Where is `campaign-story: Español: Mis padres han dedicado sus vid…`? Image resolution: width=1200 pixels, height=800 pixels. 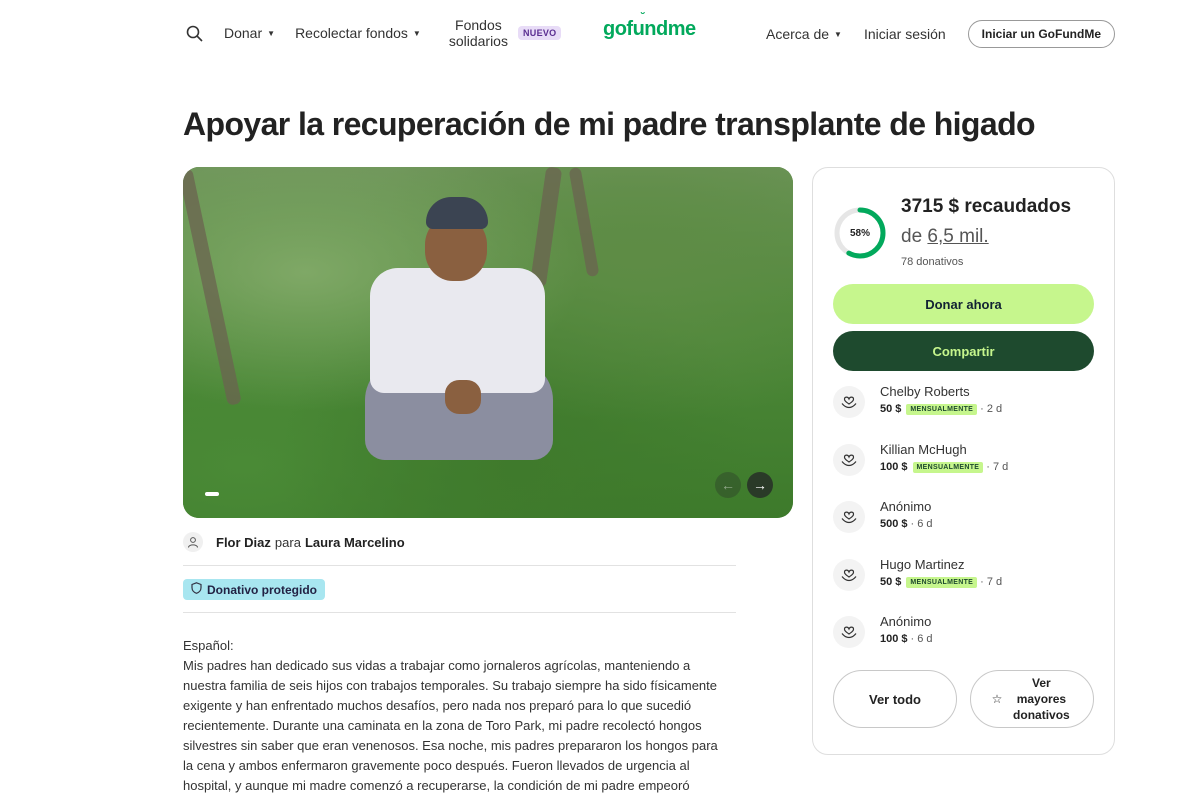 campaign-story: Español: Mis padres han dedicado sus vid… is located at coordinates (455, 718).